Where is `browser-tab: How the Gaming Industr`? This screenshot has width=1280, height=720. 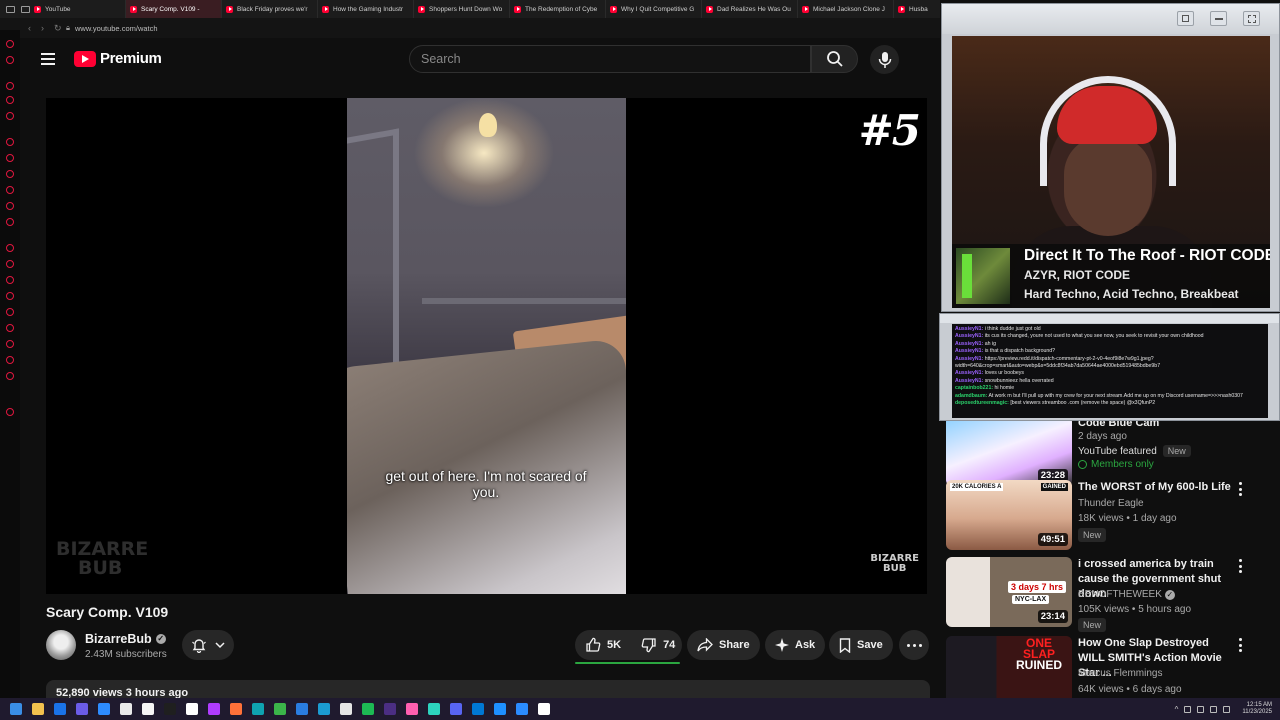
browser-tab: How the Gaming Industr is located at coordinates (366, 9).